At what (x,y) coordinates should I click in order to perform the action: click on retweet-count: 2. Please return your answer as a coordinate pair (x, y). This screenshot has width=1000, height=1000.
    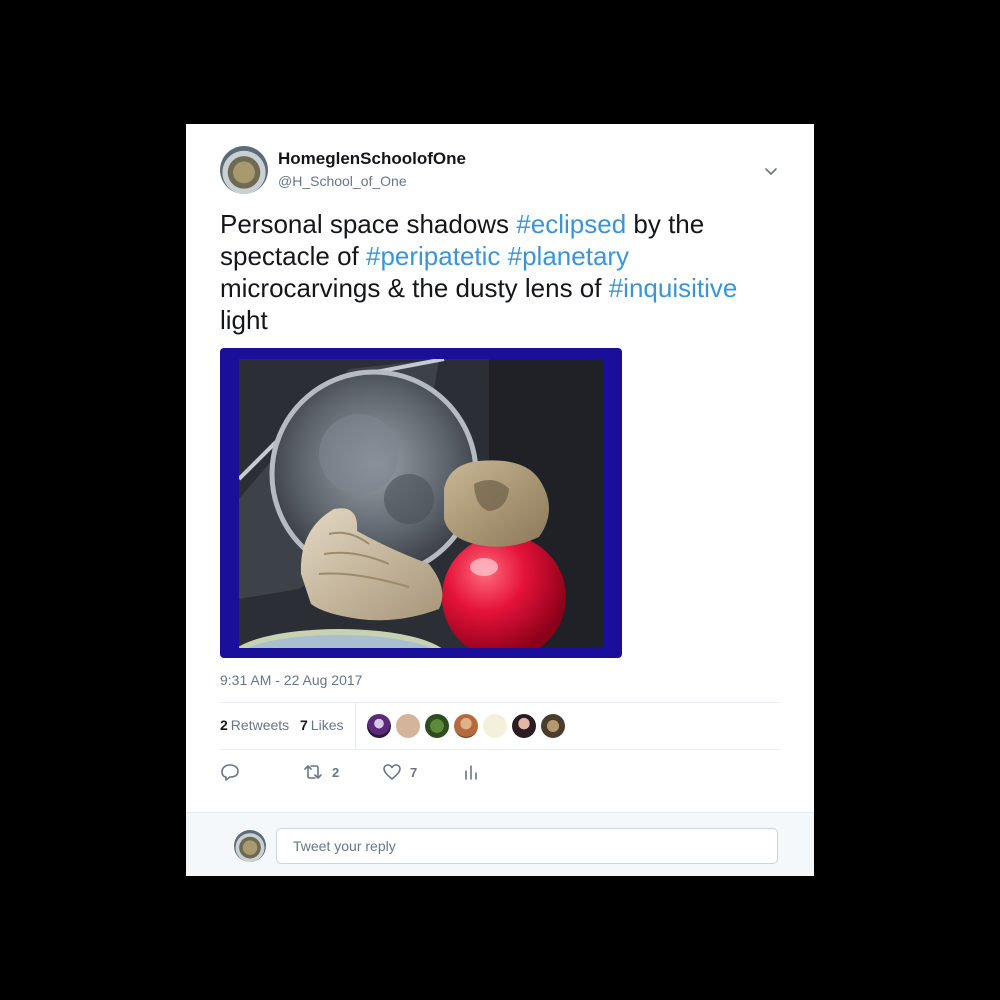
    Looking at the image, I should click on (336, 772).